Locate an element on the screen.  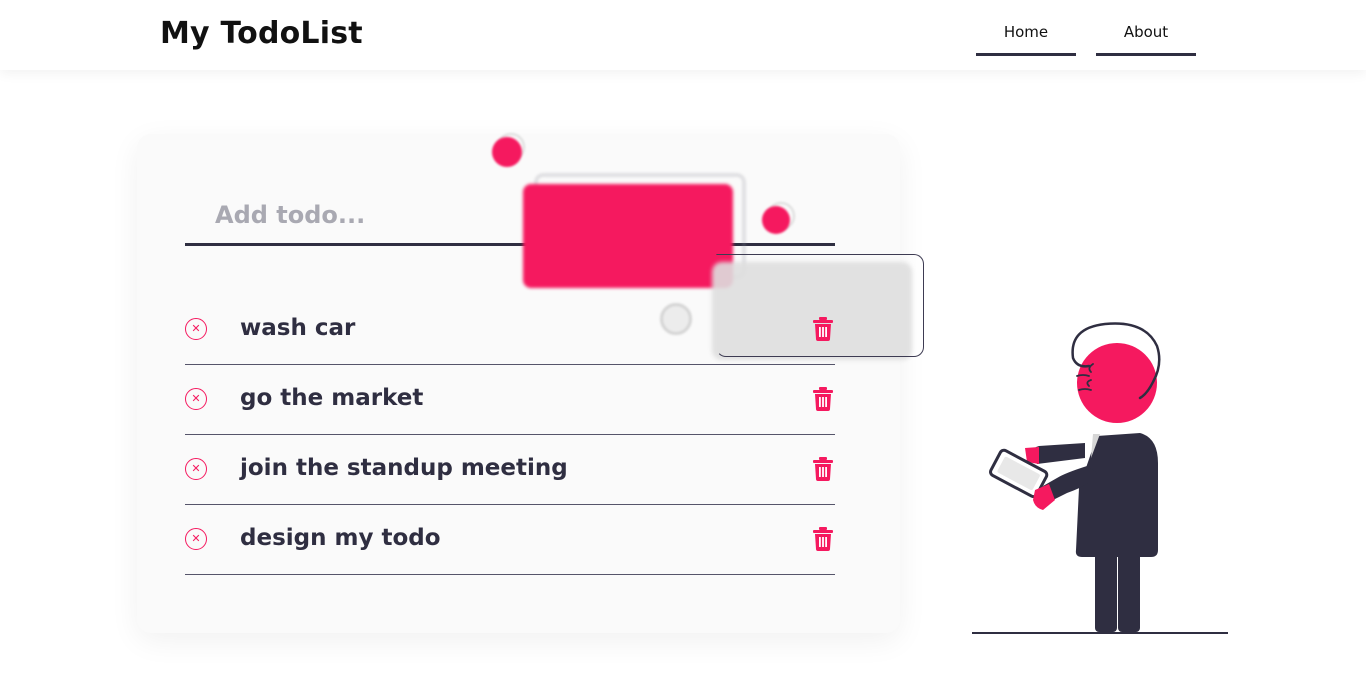
person-with-tablet-illustration is located at coordinates (1100, 478).